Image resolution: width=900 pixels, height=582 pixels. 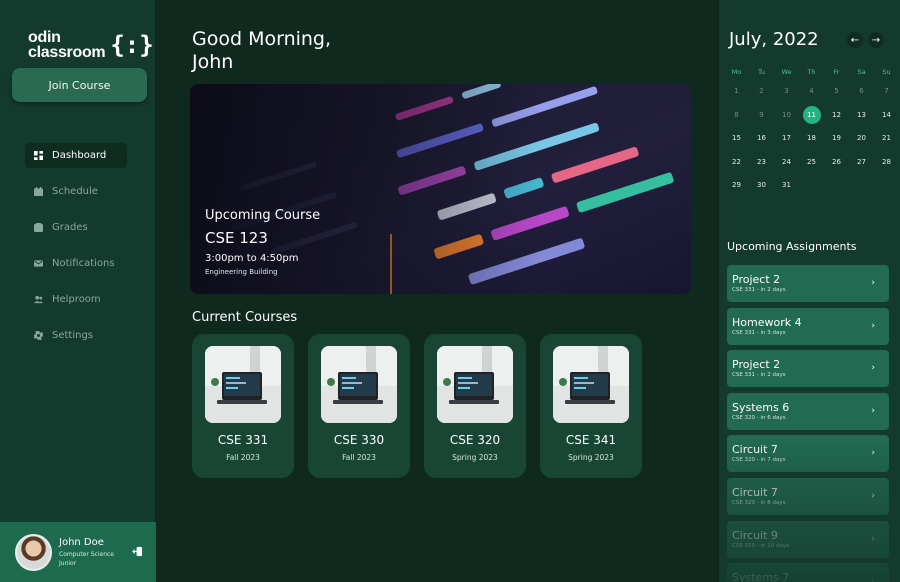 What do you see at coordinates (761, 116) in the screenshot?
I see `calendar-day: 9` at bounding box center [761, 116].